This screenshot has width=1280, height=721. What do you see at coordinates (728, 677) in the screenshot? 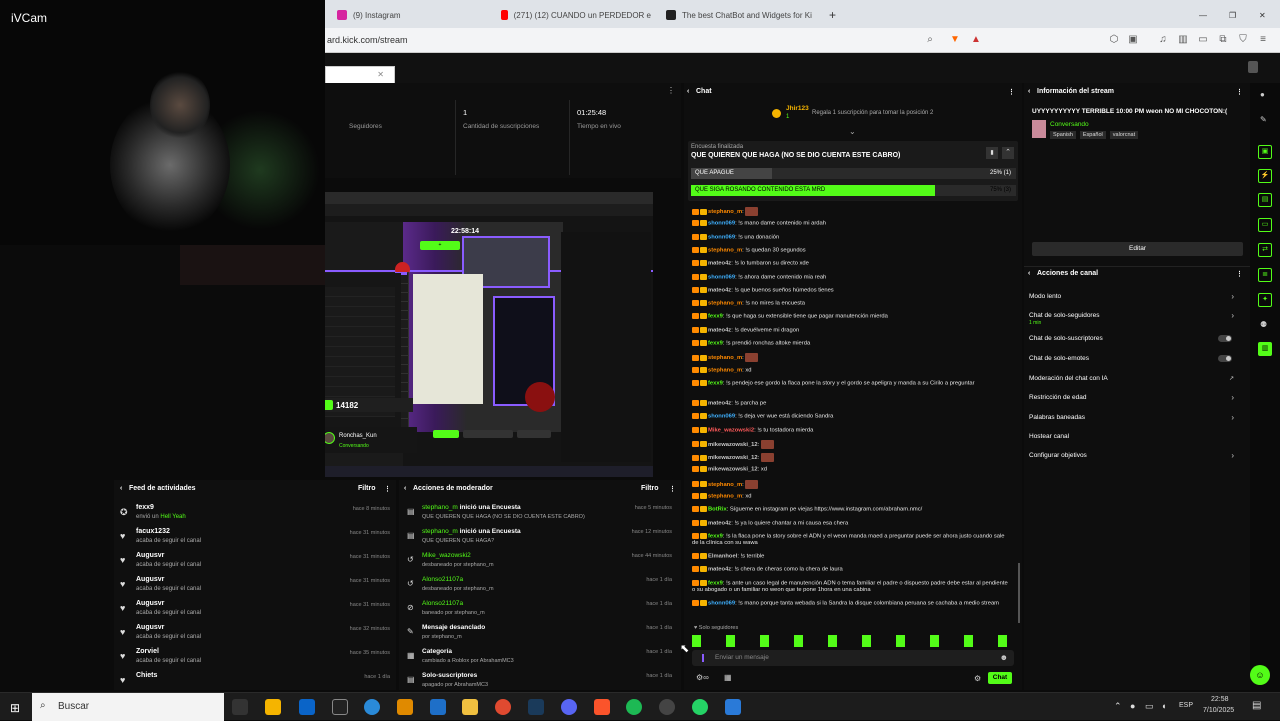
I see `calendar-icon: ▦` at bounding box center [728, 677].